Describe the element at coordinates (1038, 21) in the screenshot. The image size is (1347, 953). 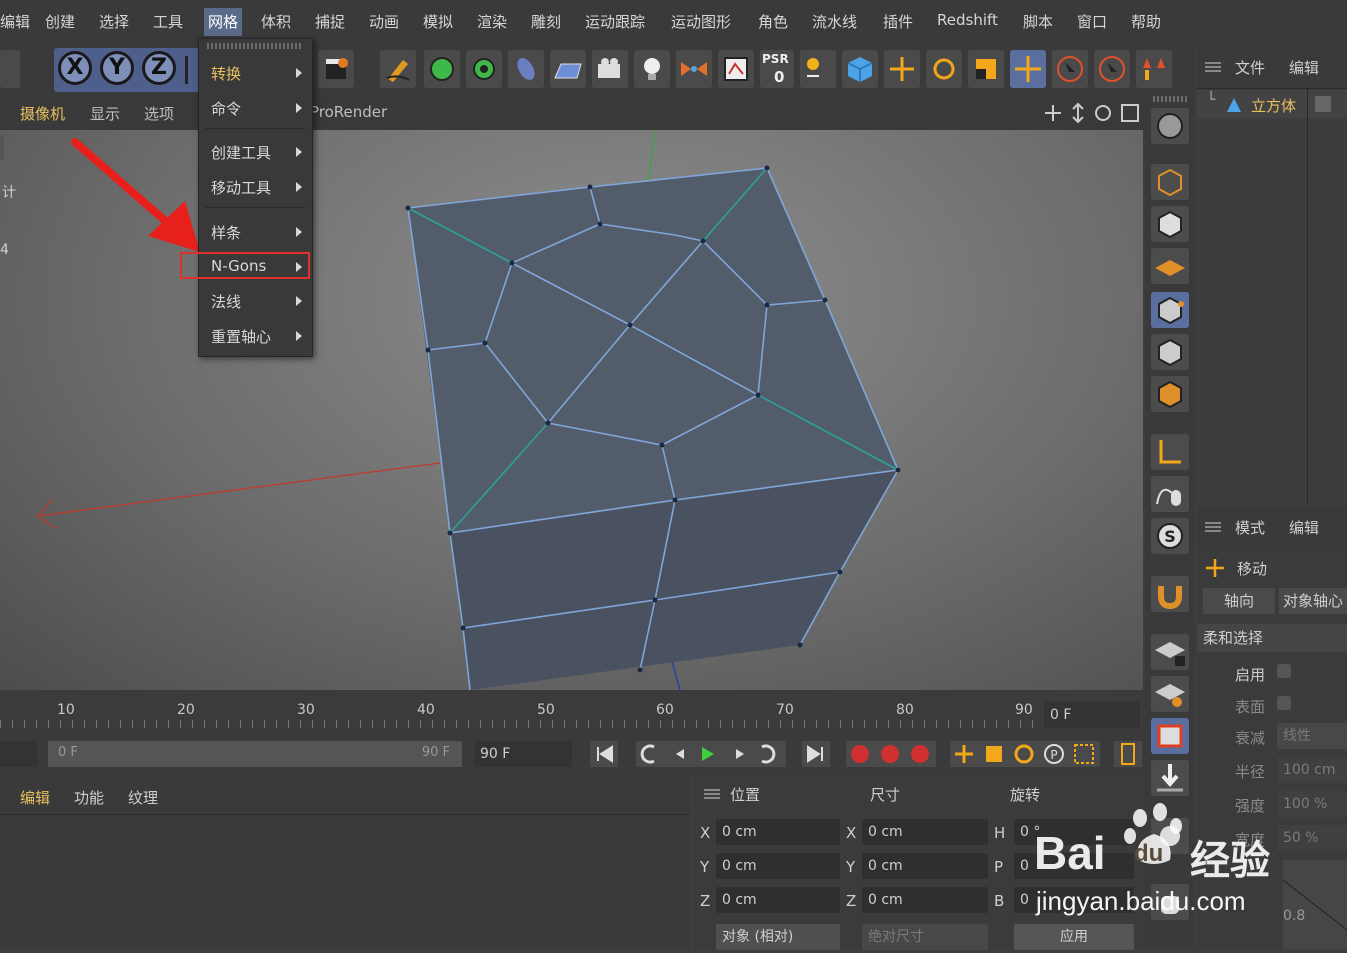
I see `menu-script: 脚本` at that location.